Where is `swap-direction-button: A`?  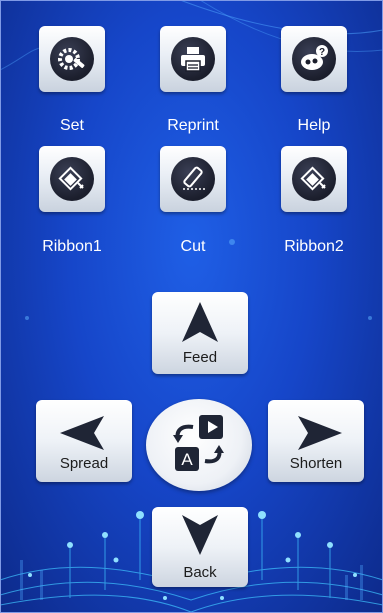
swap-direction-button: A is located at coordinates (199, 445).